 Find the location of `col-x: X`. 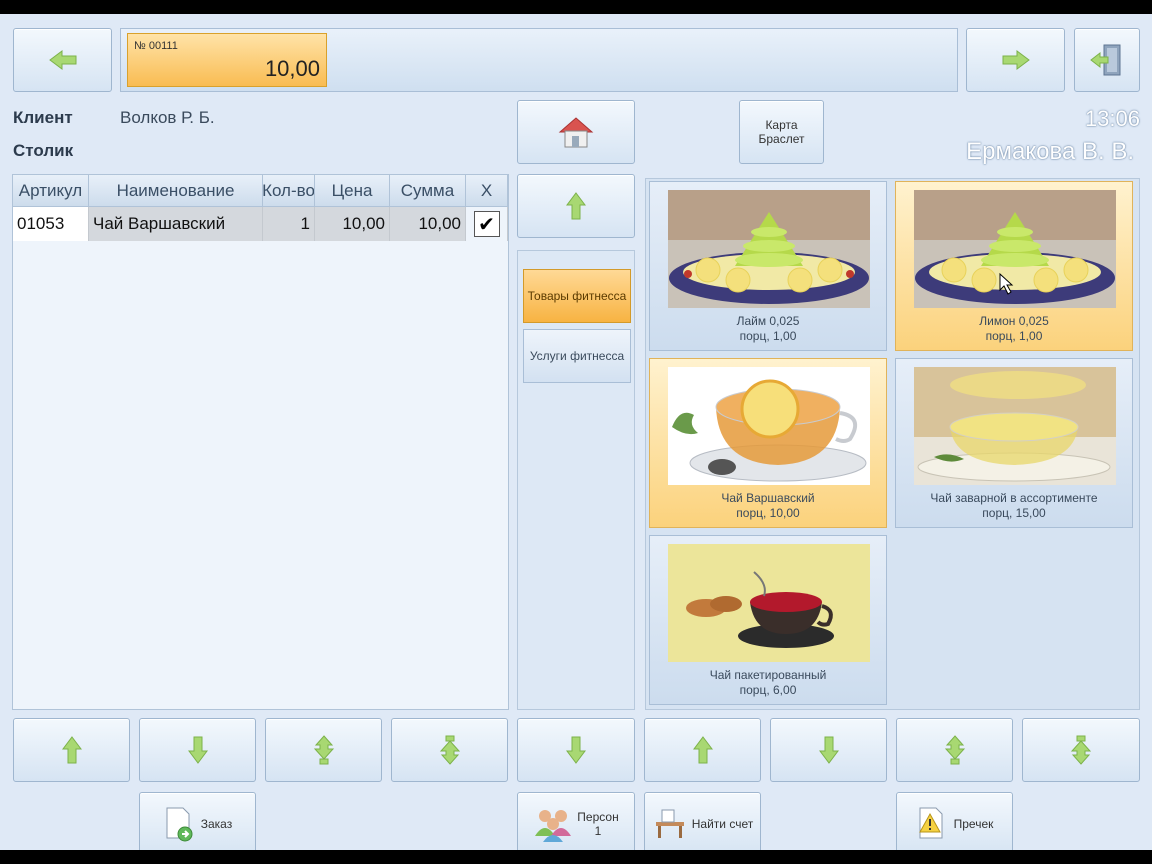

col-x: X is located at coordinates (487, 191).